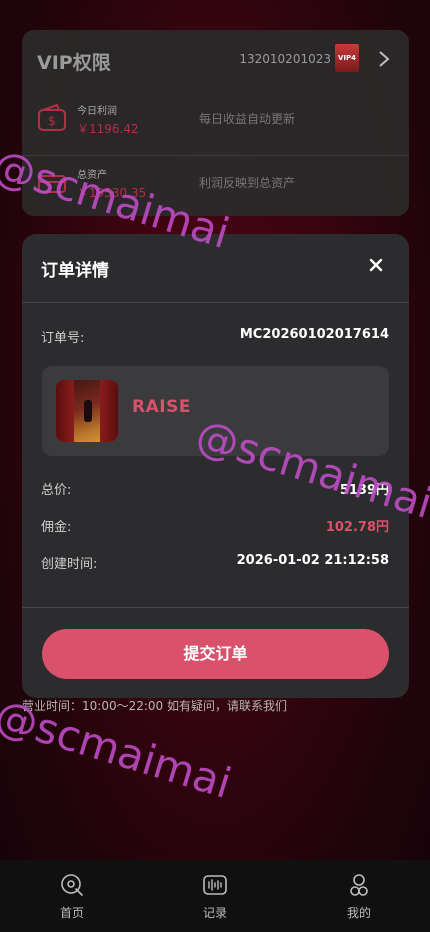 The image size is (430, 932). What do you see at coordinates (247, 183) in the screenshot?
I see `total-assets-note: 利润反映到总资产` at bounding box center [247, 183].